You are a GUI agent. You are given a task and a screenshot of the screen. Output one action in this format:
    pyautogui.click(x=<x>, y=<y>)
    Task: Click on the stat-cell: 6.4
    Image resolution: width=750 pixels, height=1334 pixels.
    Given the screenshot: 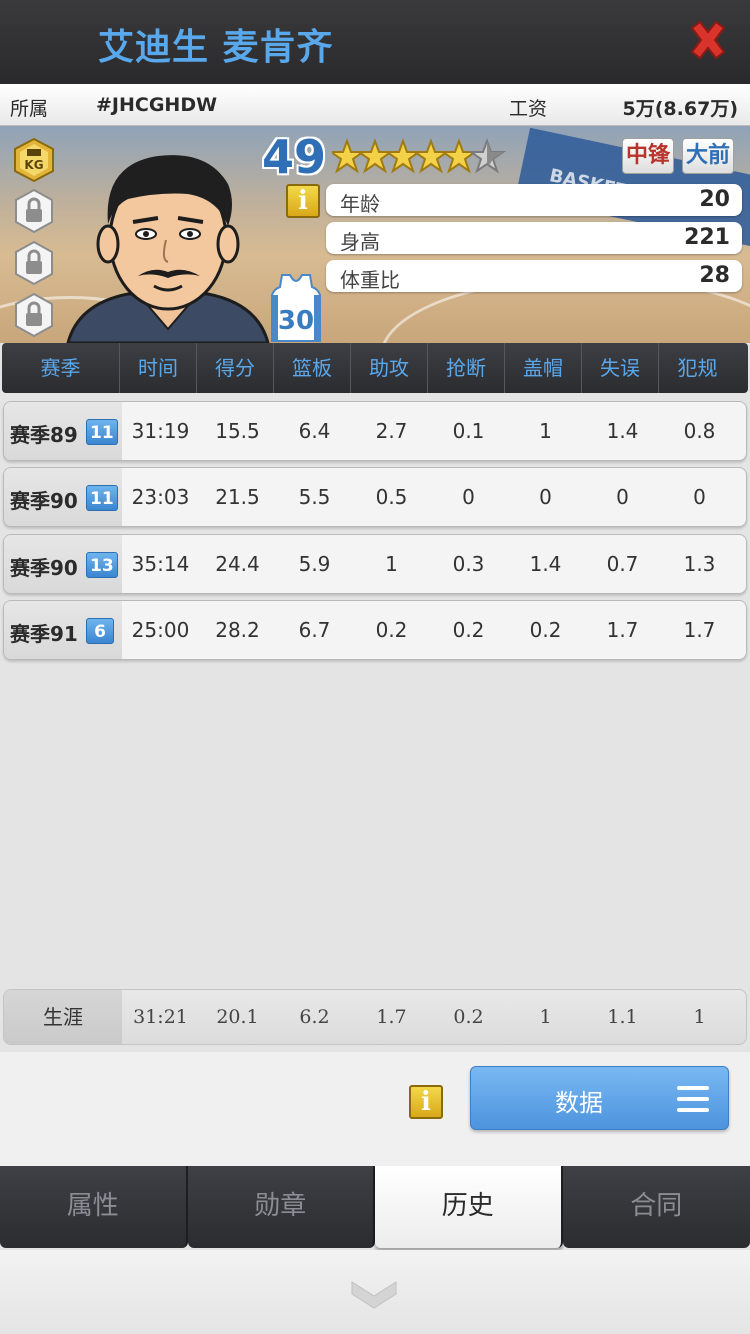 What is the action you would take?
    pyautogui.click(x=314, y=431)
    